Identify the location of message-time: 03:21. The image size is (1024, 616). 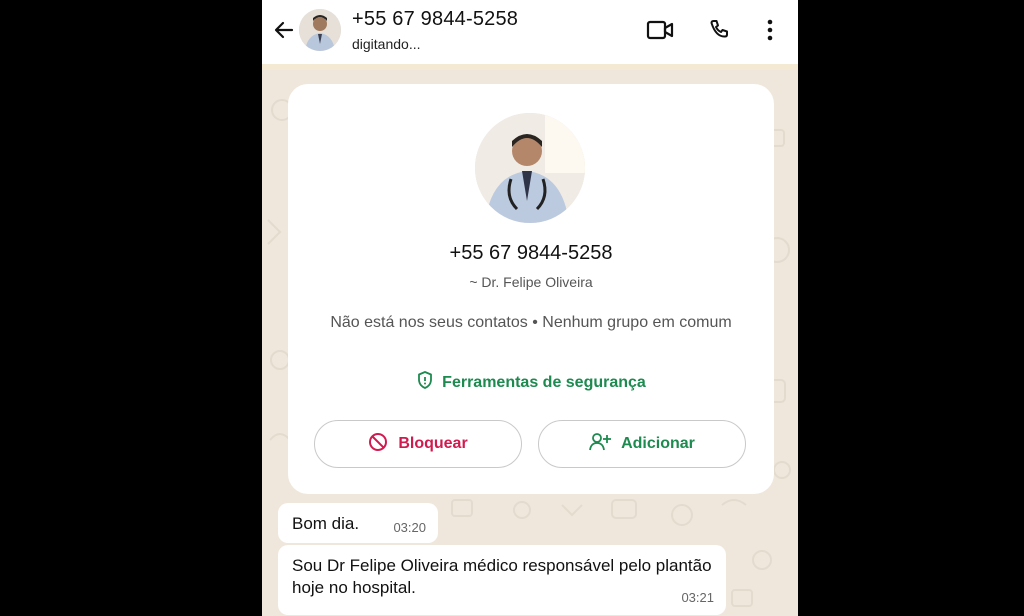
(697, 597).